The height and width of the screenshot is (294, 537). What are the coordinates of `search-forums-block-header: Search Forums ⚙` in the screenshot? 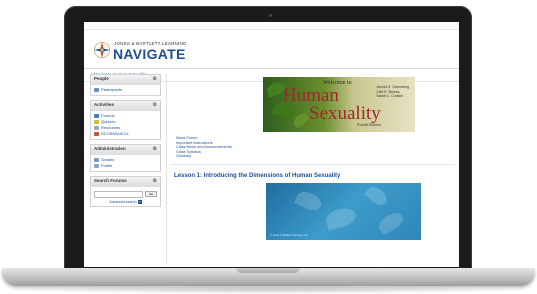 It's located at (125, 182).